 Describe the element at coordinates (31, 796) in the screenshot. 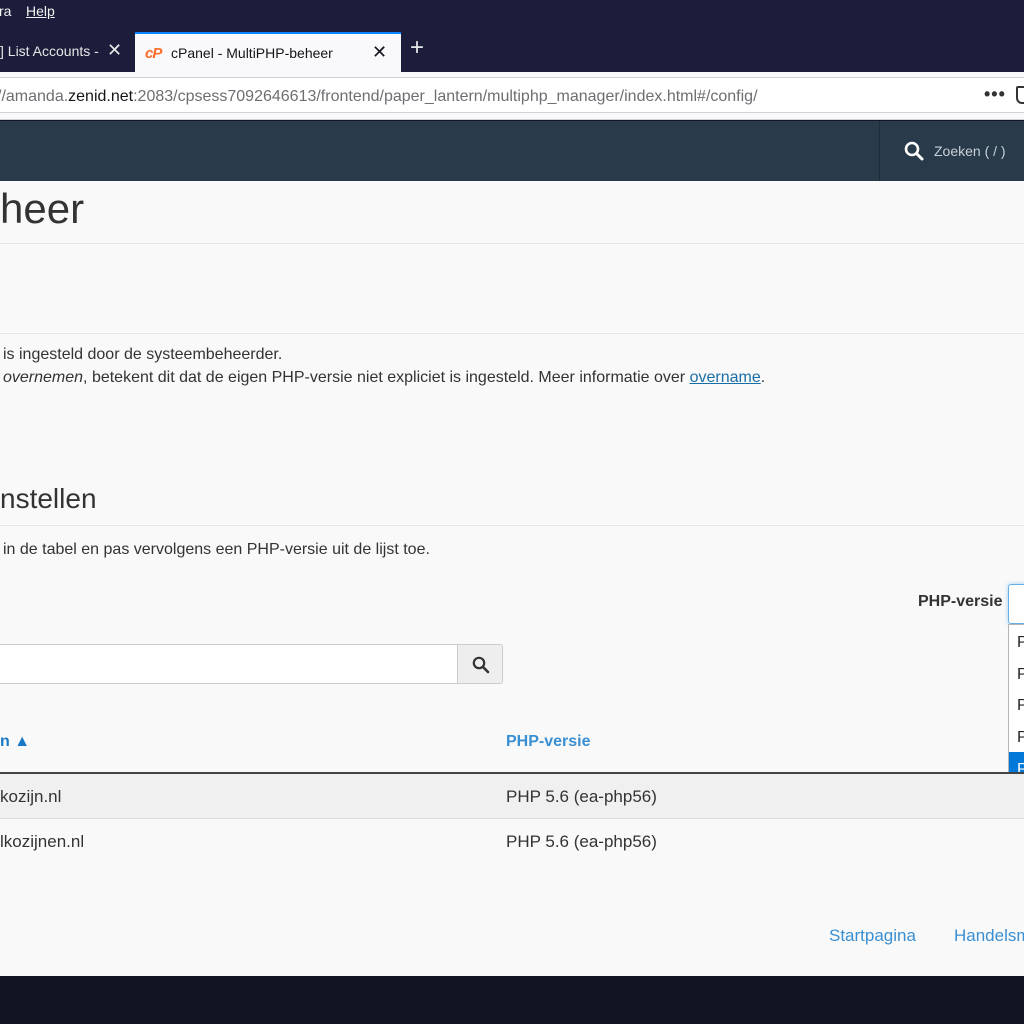

I see `domain-cell: kozijn.nl` at that location.